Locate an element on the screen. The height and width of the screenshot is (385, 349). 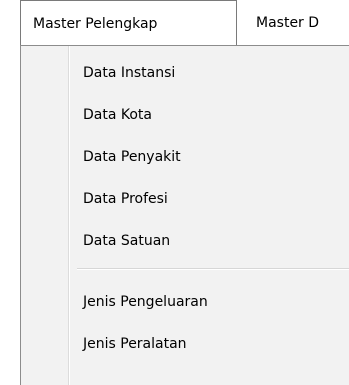
menu-master-d: Master D is located at coordinates (287, 23).